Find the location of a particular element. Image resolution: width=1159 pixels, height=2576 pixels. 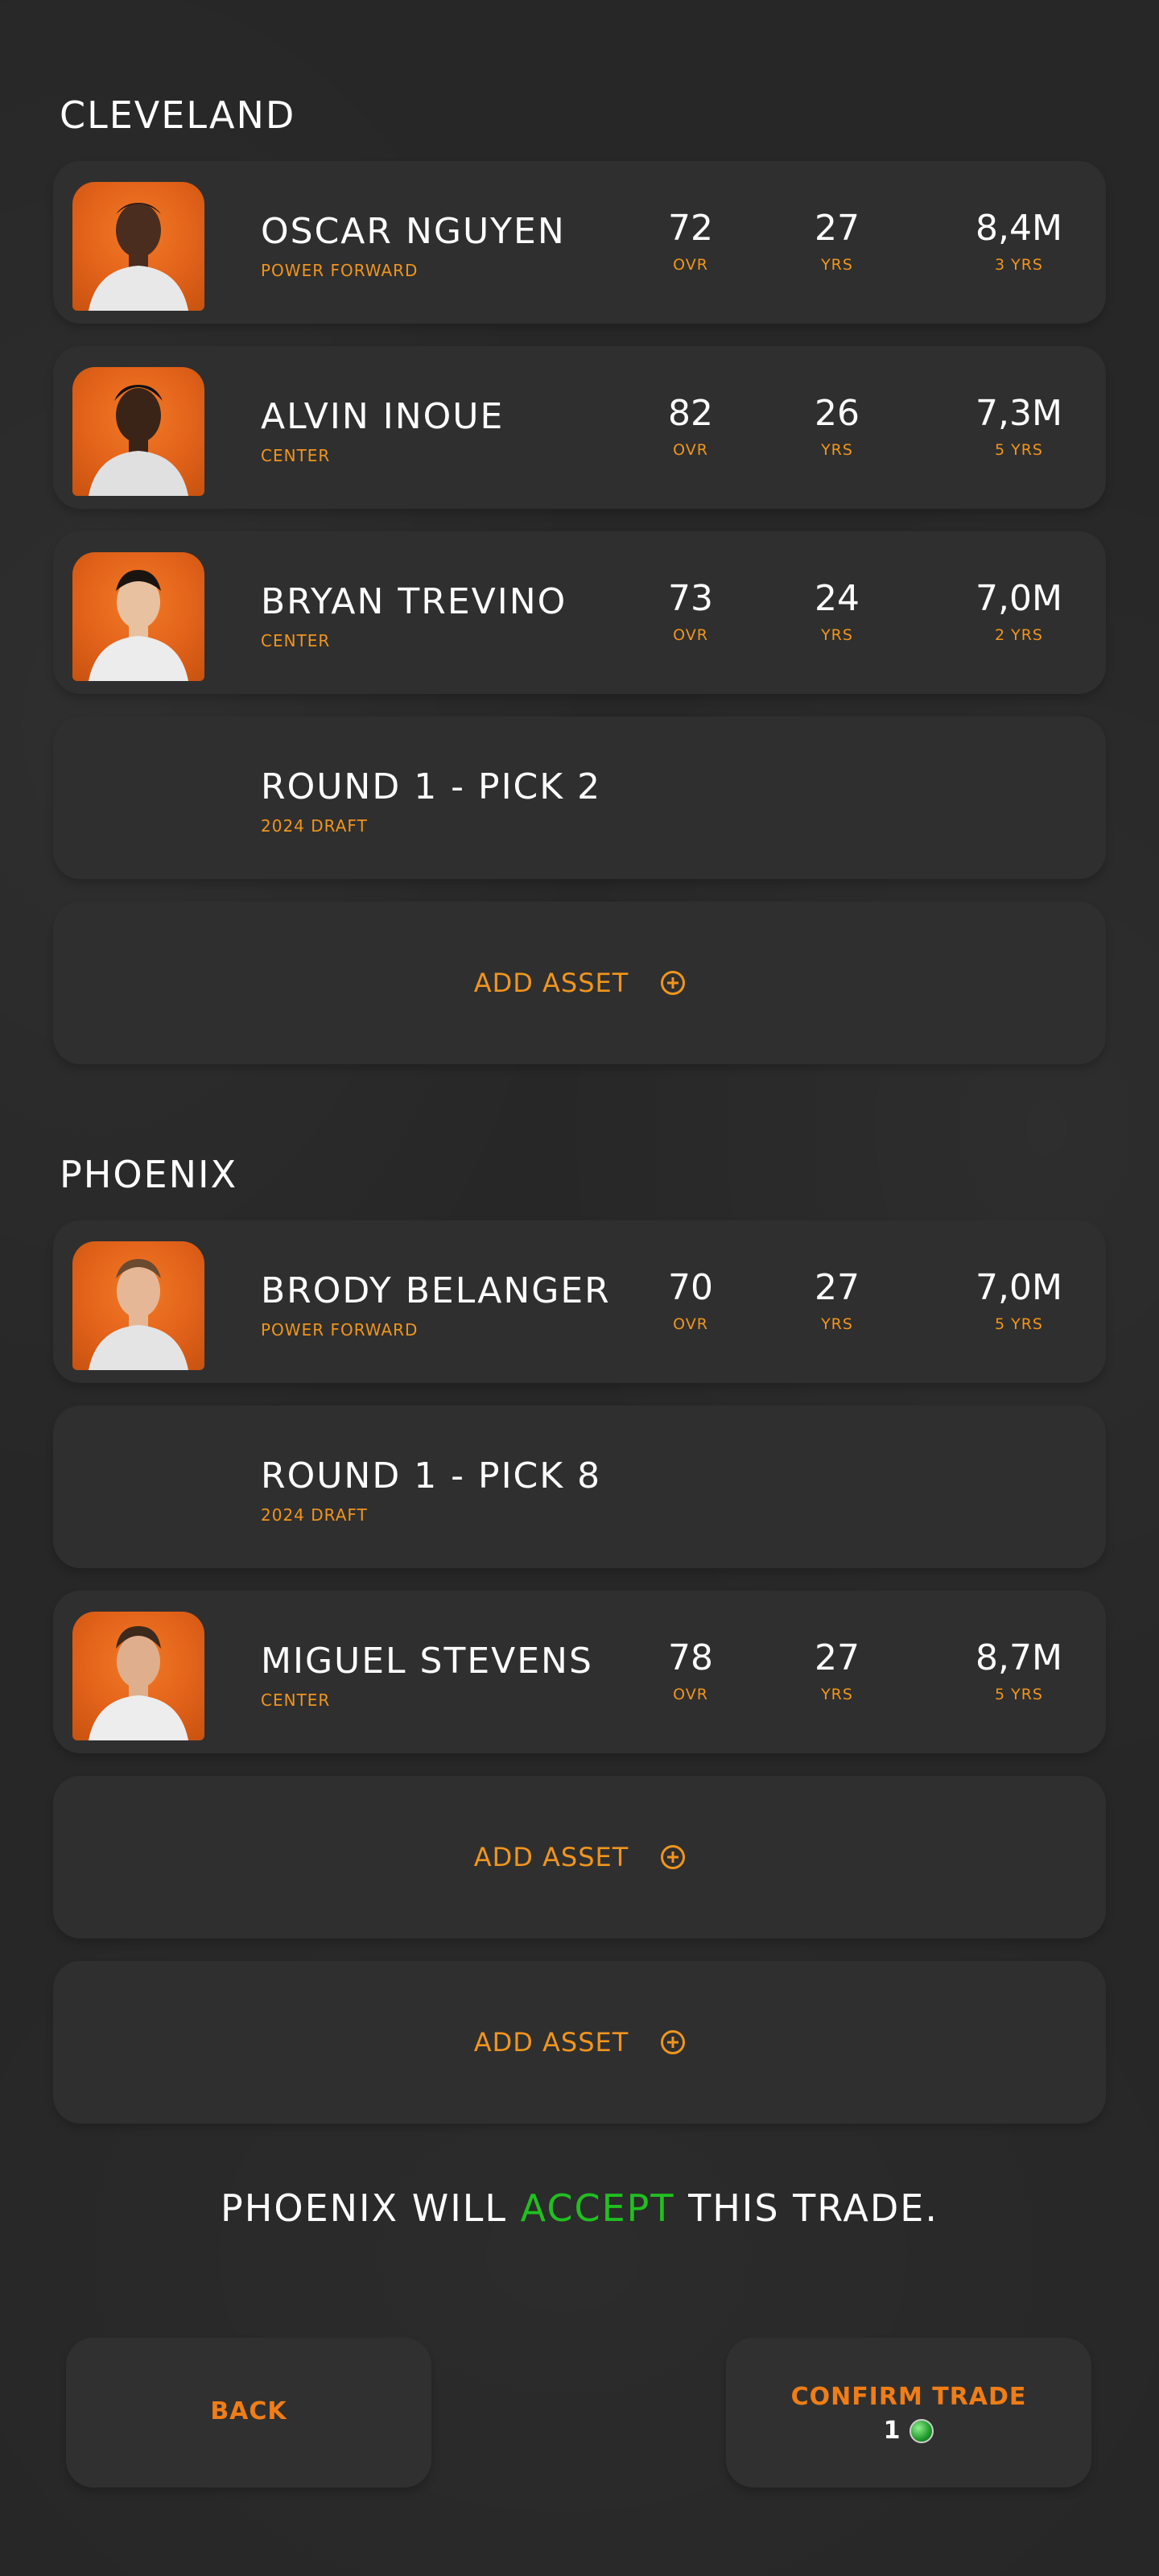

player-name: ALVIN INOUE is located at coordinates (383, 416).